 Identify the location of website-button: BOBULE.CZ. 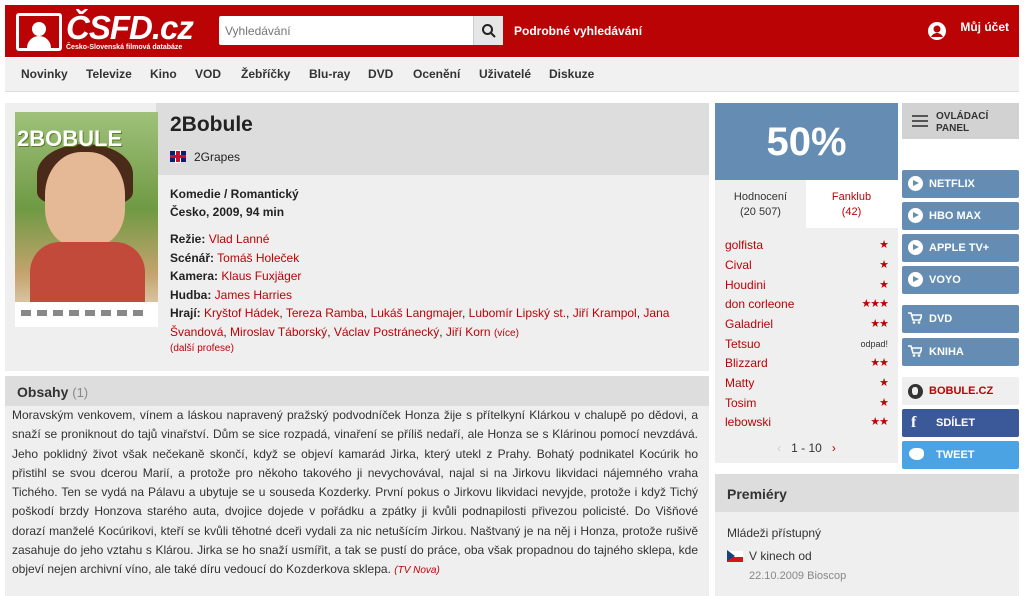
(960, 391).